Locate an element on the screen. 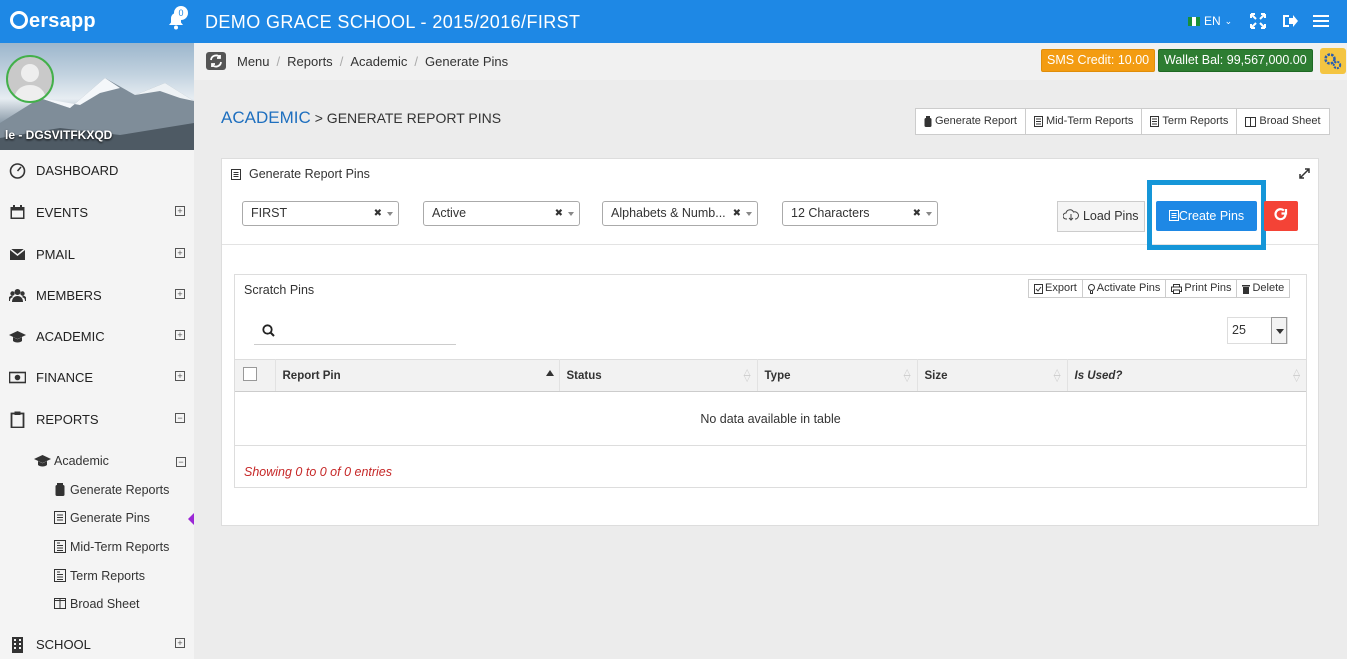 This screenshot has width=1347, height=659. pin-length-select: 12 Characters ✖ is located at coordinates (860, 213).